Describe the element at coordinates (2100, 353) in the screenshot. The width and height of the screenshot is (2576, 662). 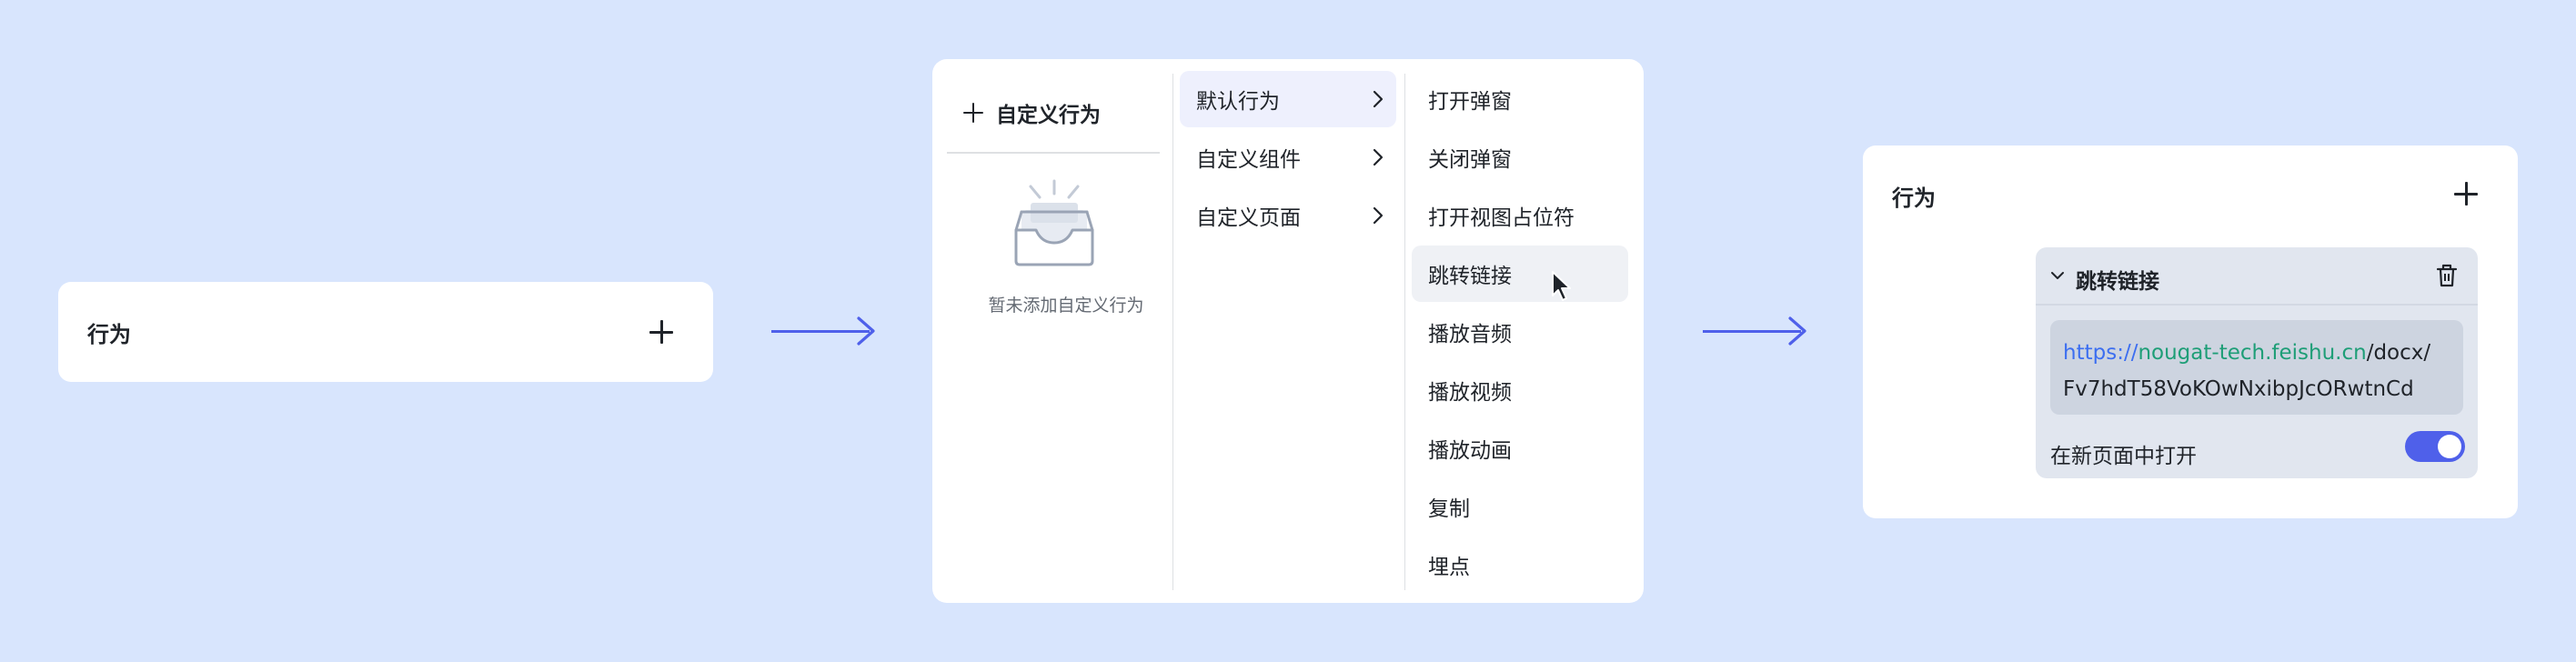
I see `url-scheme: https://` at that location.